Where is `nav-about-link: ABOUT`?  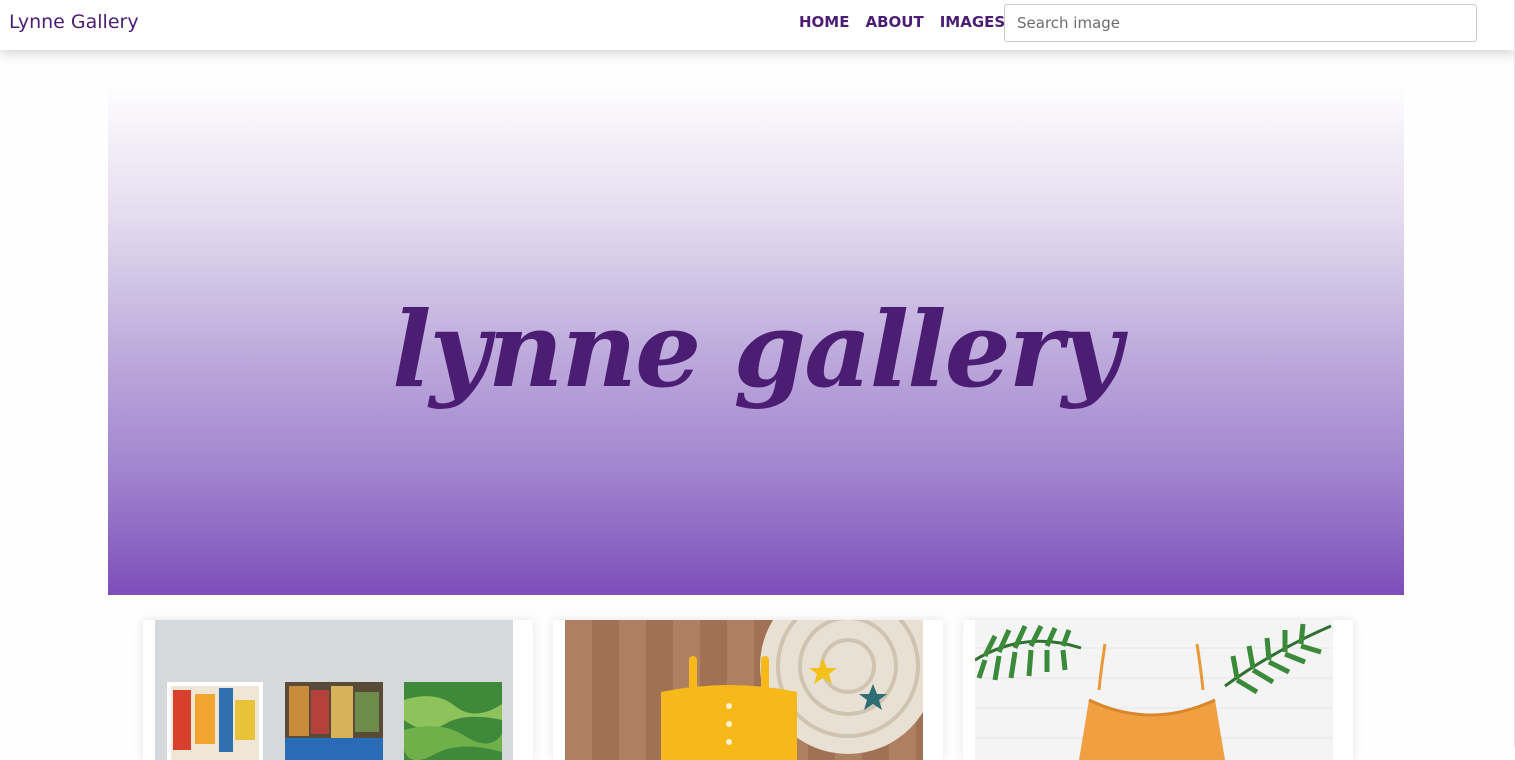 nav-about-link: ABOUT is located at coordinates (894, 22).